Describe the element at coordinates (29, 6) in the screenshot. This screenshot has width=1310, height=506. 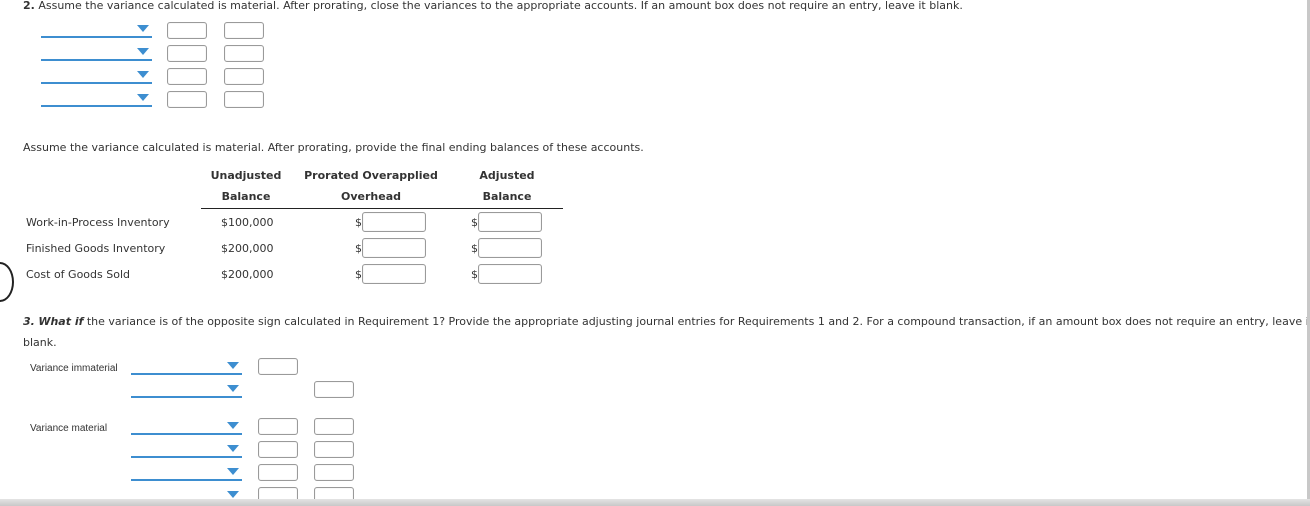
I see `requirement-number: 2.` at that location.